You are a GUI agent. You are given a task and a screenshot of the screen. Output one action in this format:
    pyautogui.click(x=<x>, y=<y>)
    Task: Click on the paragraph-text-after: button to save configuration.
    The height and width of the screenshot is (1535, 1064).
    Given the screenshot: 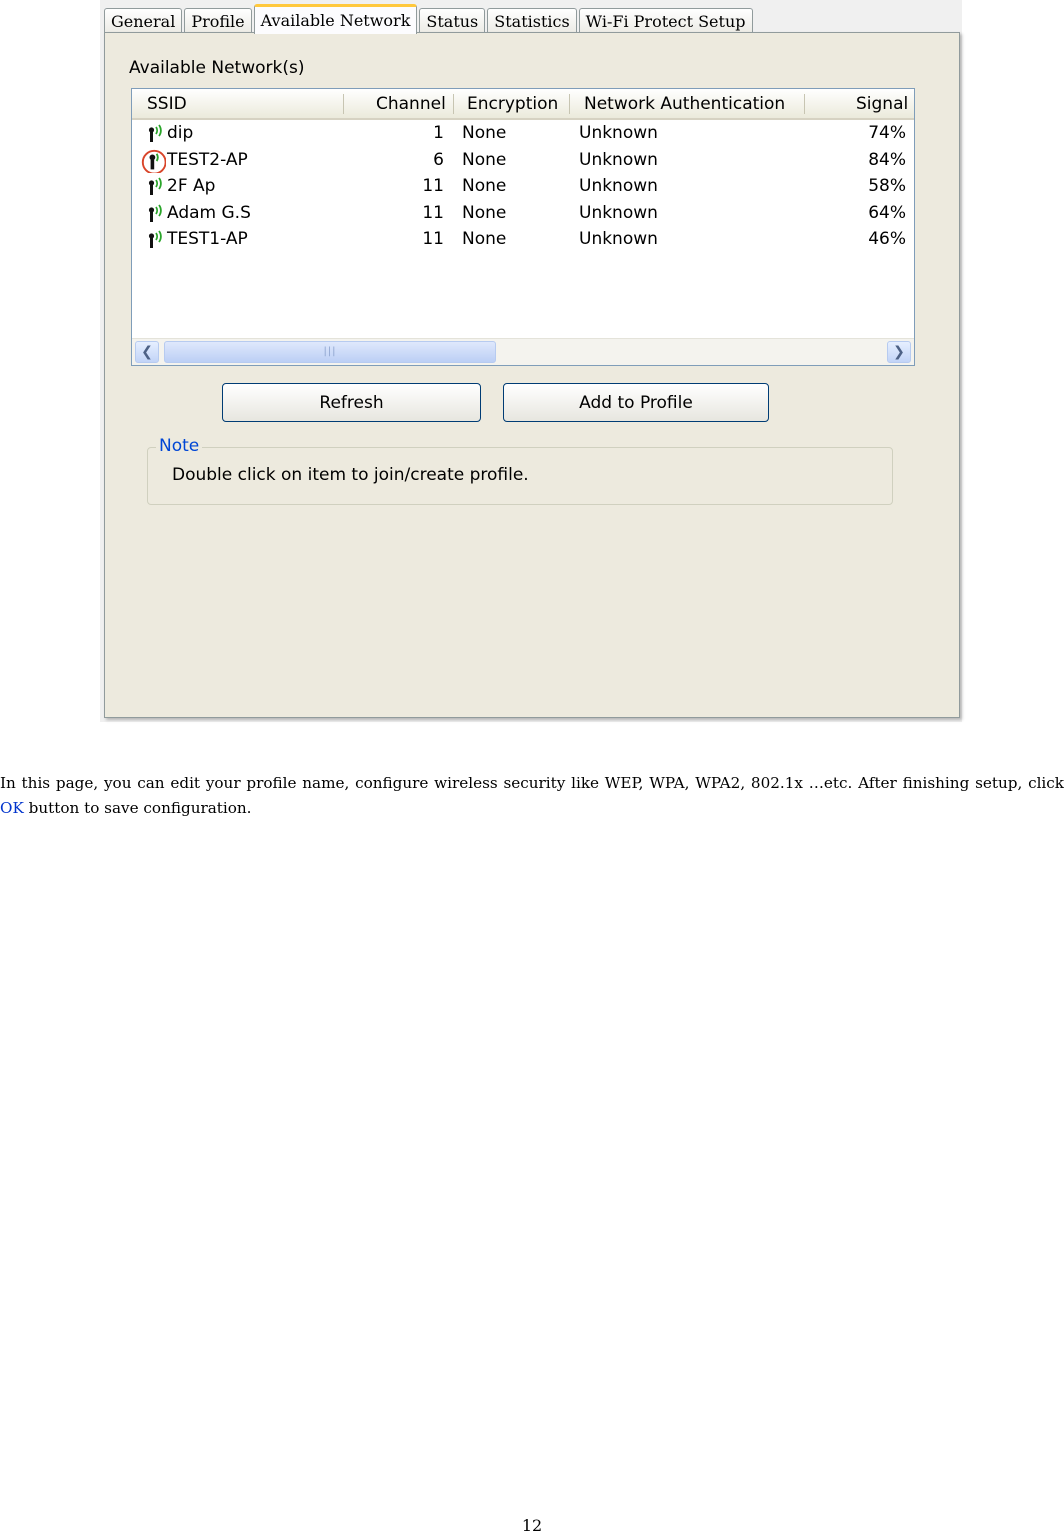 What is the action you would take?
    pyautogui.click(x=140, y=808)
    